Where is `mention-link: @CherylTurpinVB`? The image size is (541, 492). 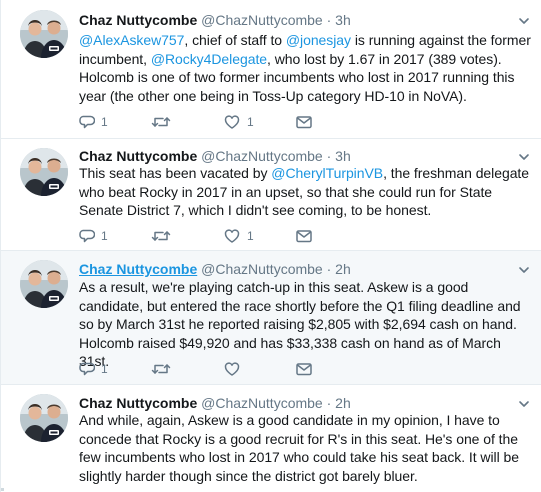
mention-link: @CherylTurpinVB is located at coordinates (327, 173).